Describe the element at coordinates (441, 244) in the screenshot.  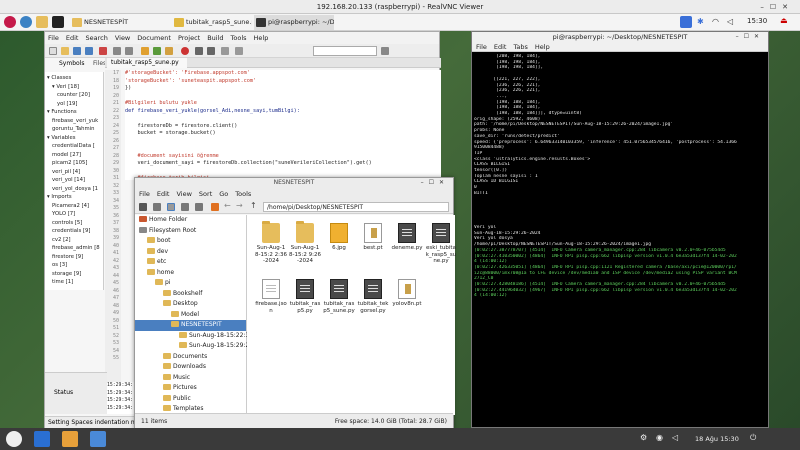
I see `file-item: eski_tubitak_rasp5_sune.py` at that location.